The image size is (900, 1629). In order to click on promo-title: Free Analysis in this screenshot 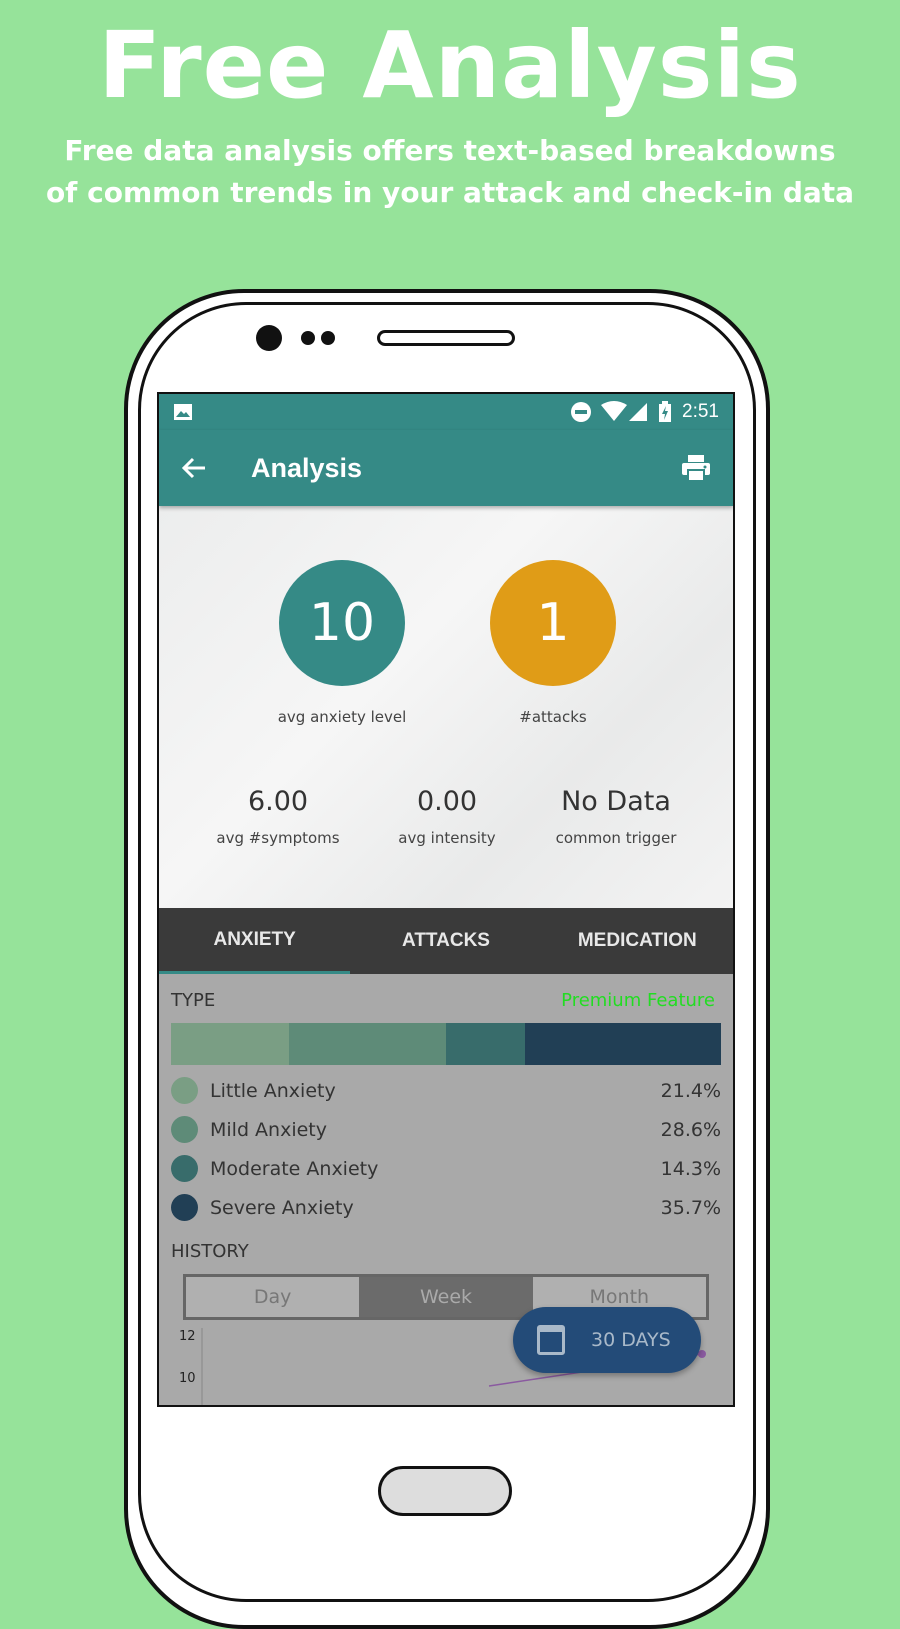, I will do `click(450, 65)`.